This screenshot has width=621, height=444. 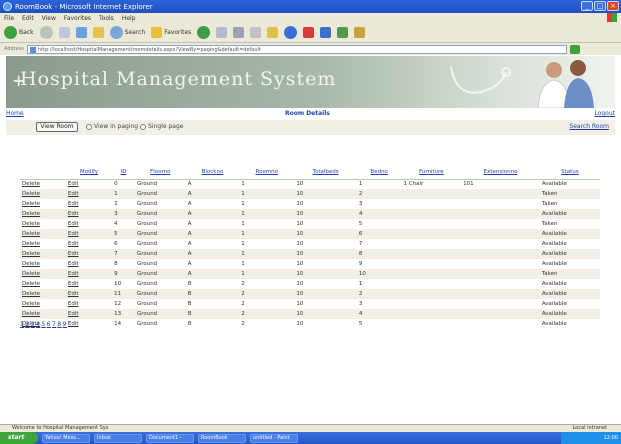 I want to click on tool-blue-icon, so click(x=326, y=32).